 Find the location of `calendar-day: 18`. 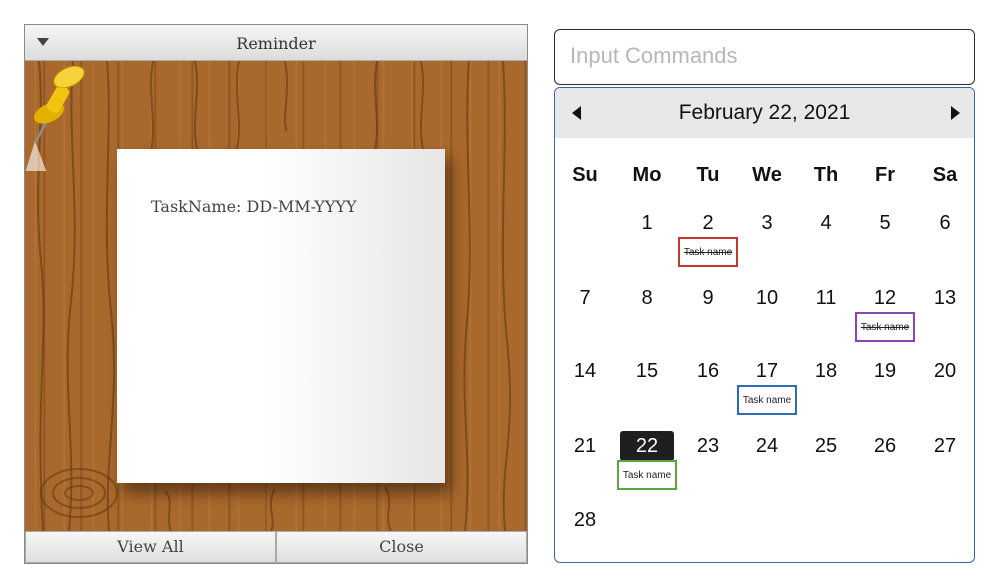

calendar-day: 18 is located at coordinates (826, 371).